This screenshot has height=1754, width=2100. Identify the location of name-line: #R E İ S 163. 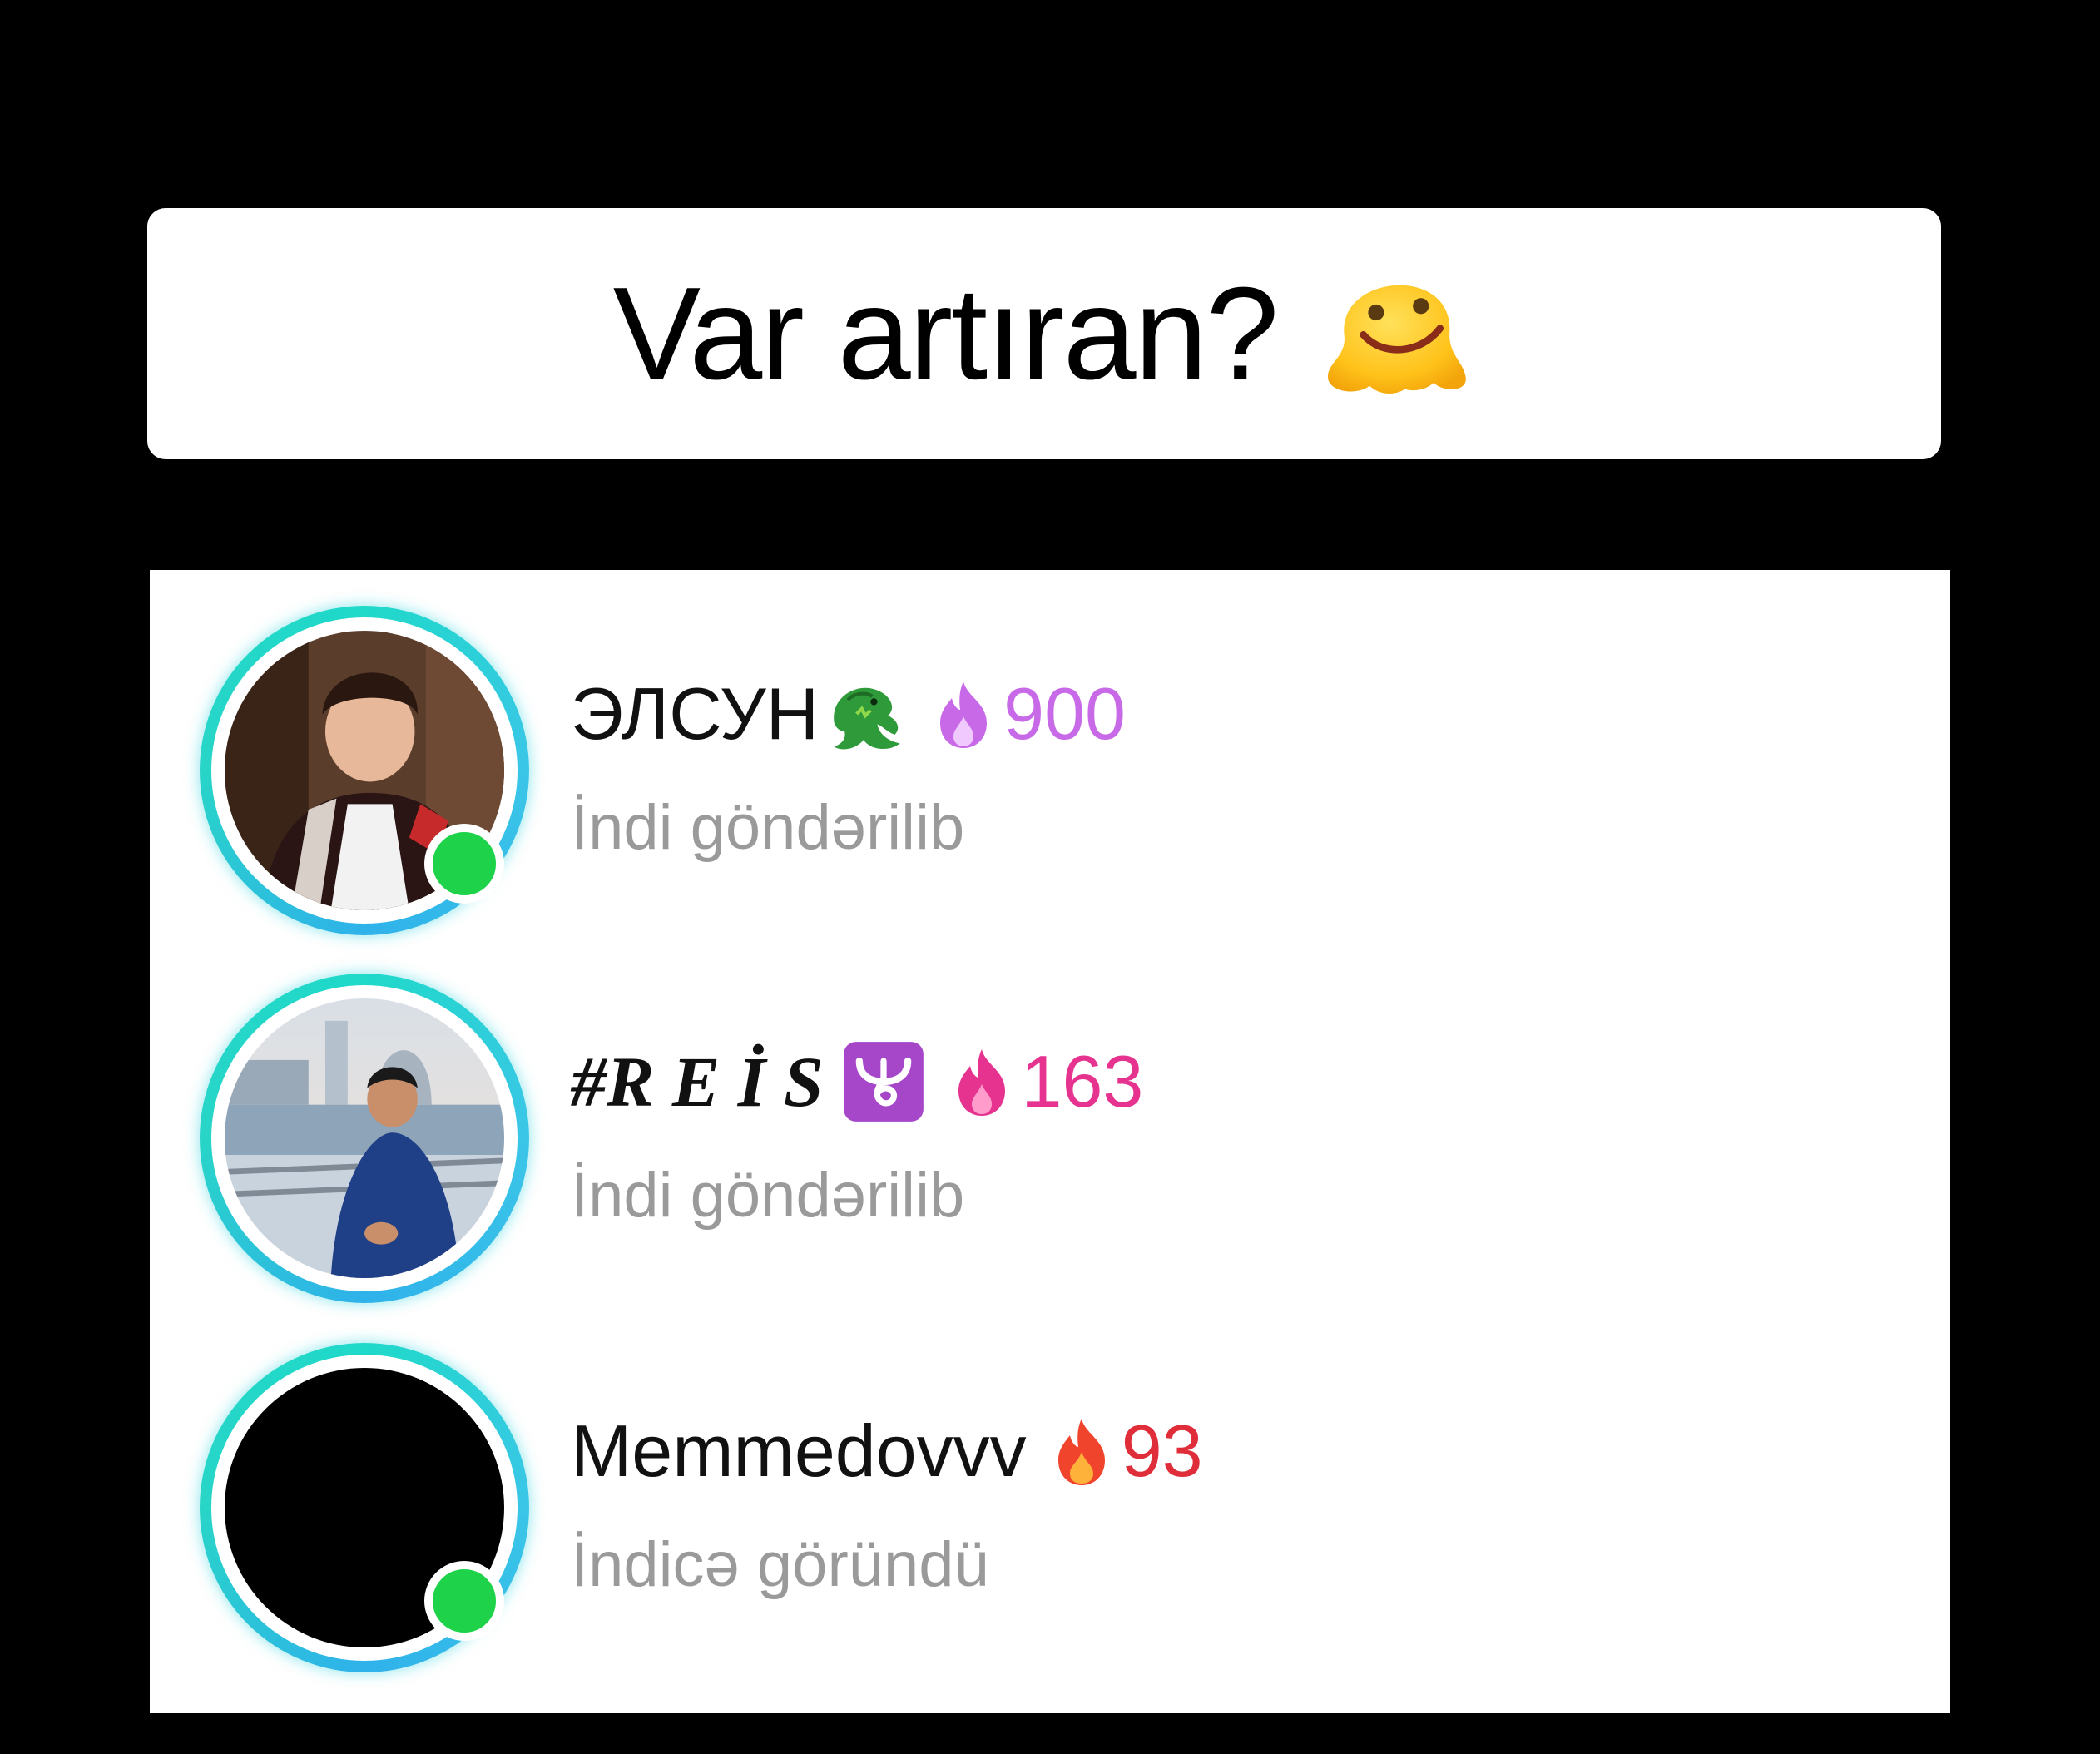
(857, 1081).